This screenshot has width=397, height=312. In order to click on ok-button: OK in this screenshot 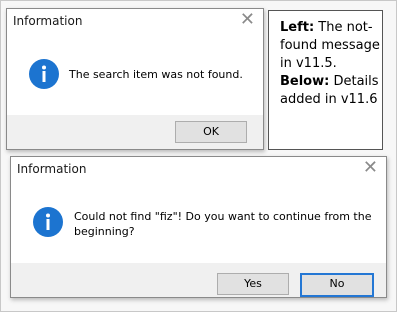, I will do `click(211, 132)`.